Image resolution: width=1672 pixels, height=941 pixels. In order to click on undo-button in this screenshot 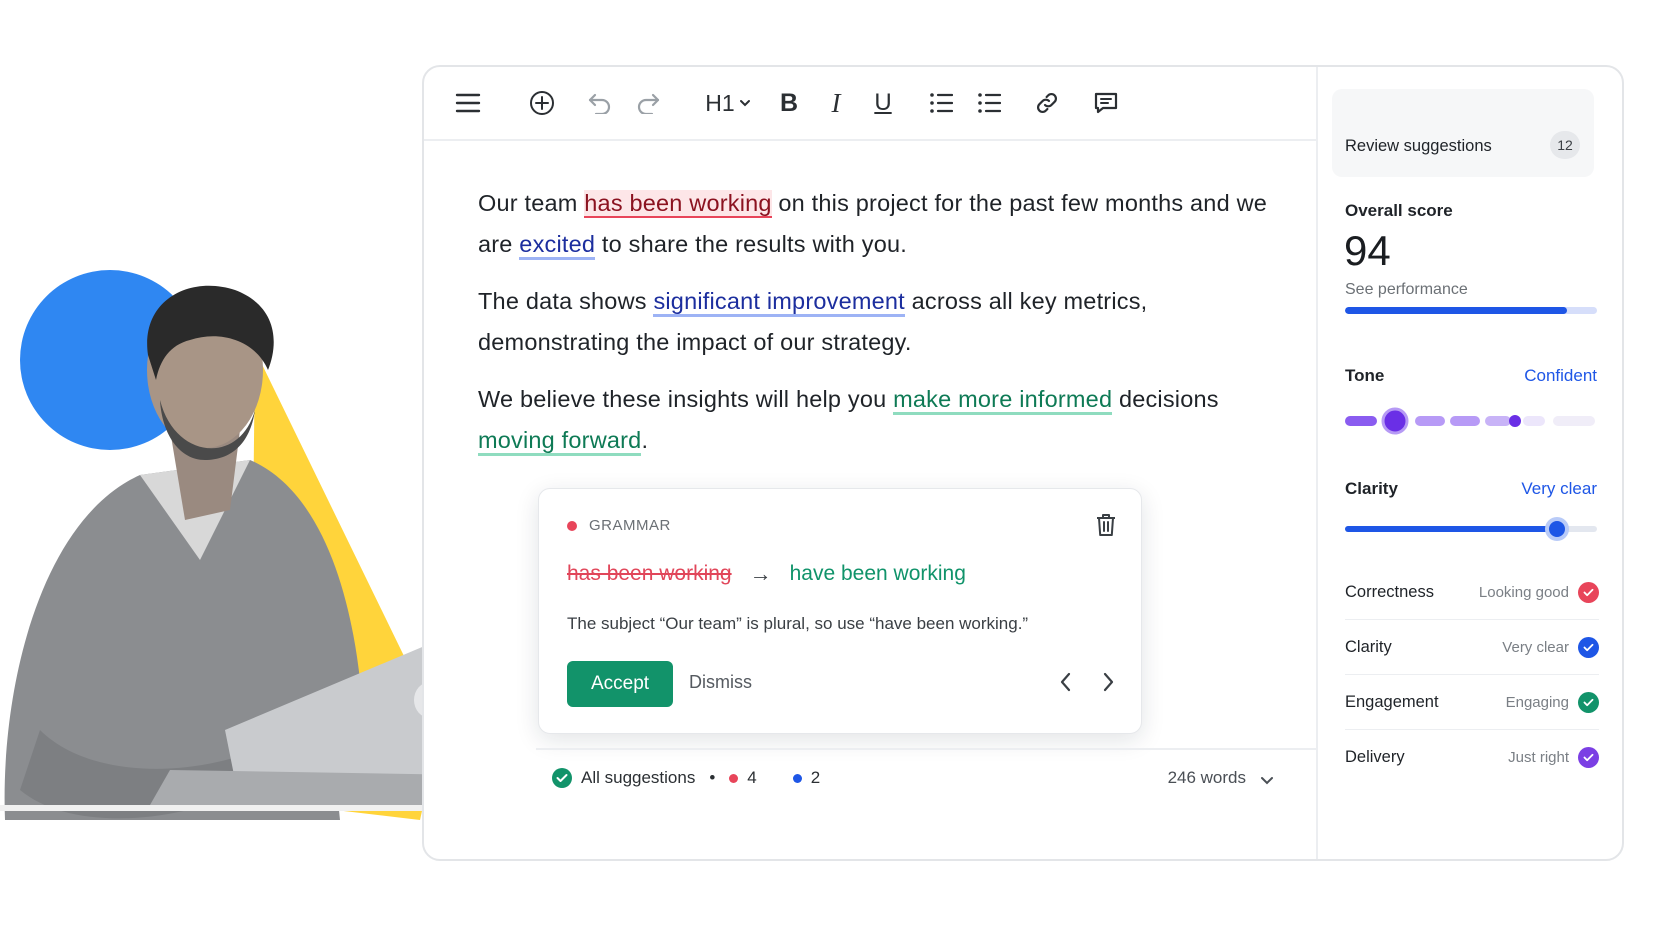, I will do `click(600, 103)`.